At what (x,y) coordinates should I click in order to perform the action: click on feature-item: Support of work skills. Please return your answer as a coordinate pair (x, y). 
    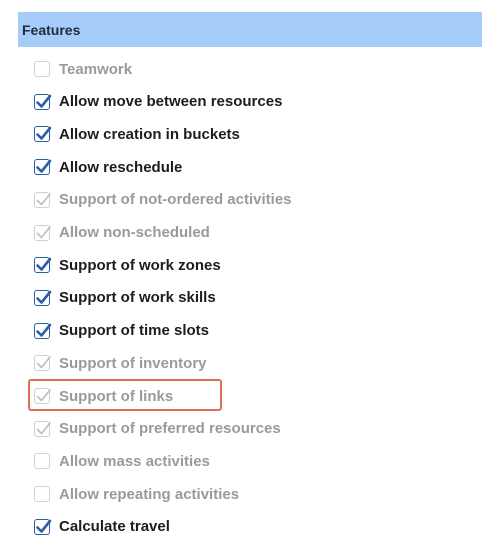
    Looking at the image, I should click on (125, 298).